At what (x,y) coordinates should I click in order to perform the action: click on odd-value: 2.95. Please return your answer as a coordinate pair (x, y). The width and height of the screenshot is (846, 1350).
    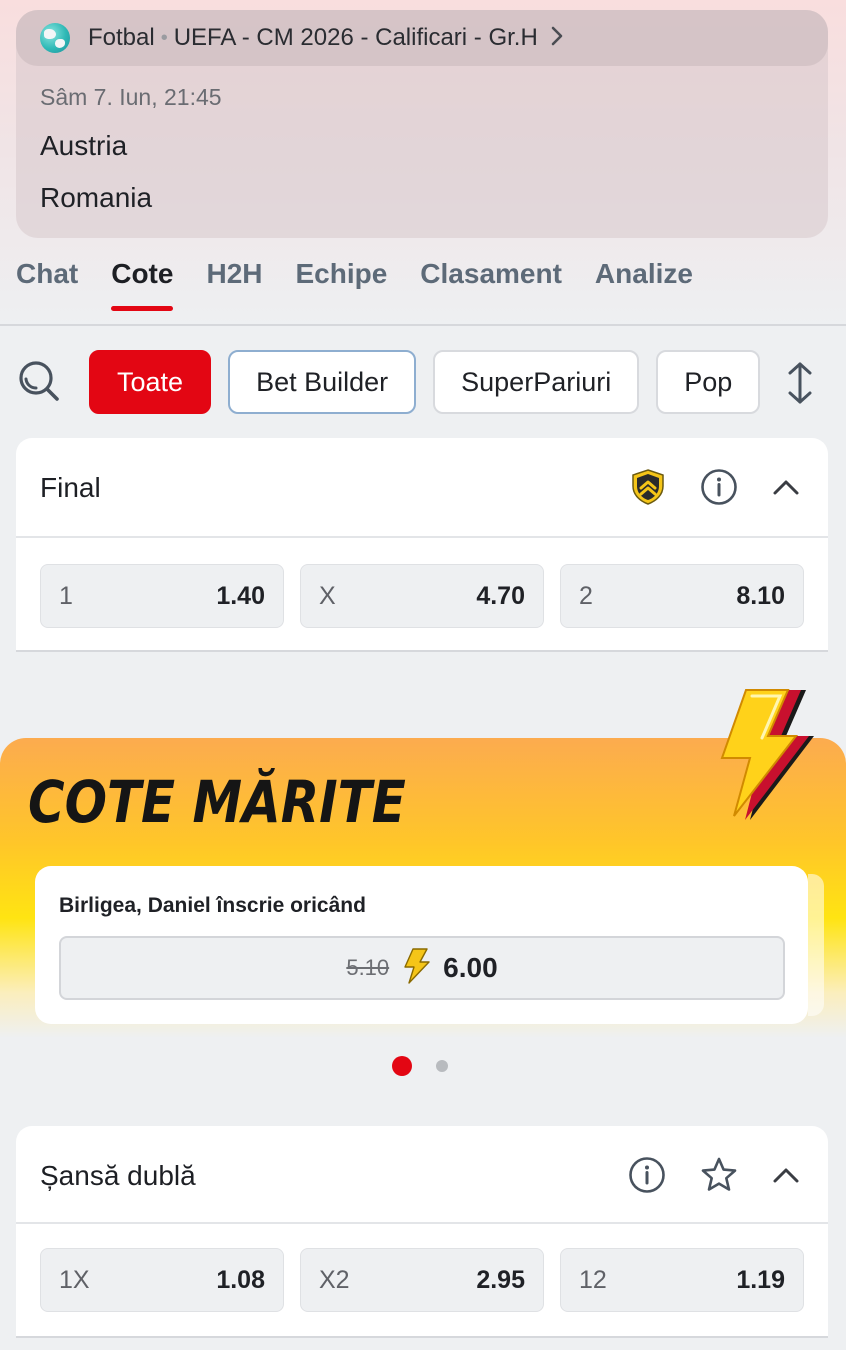
    Looking at the image, I should click on (500, 1279).